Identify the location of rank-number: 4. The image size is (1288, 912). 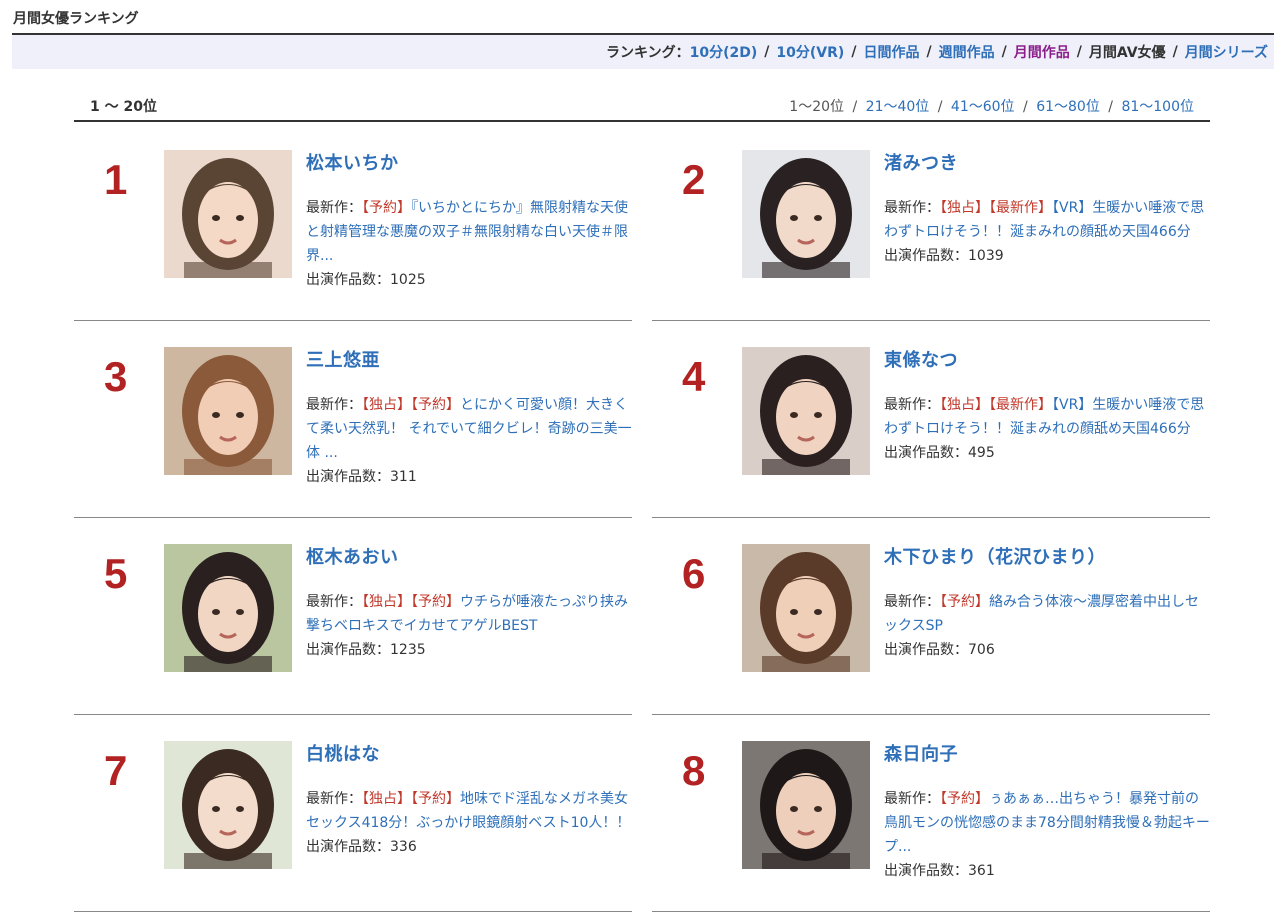
(694, 376).